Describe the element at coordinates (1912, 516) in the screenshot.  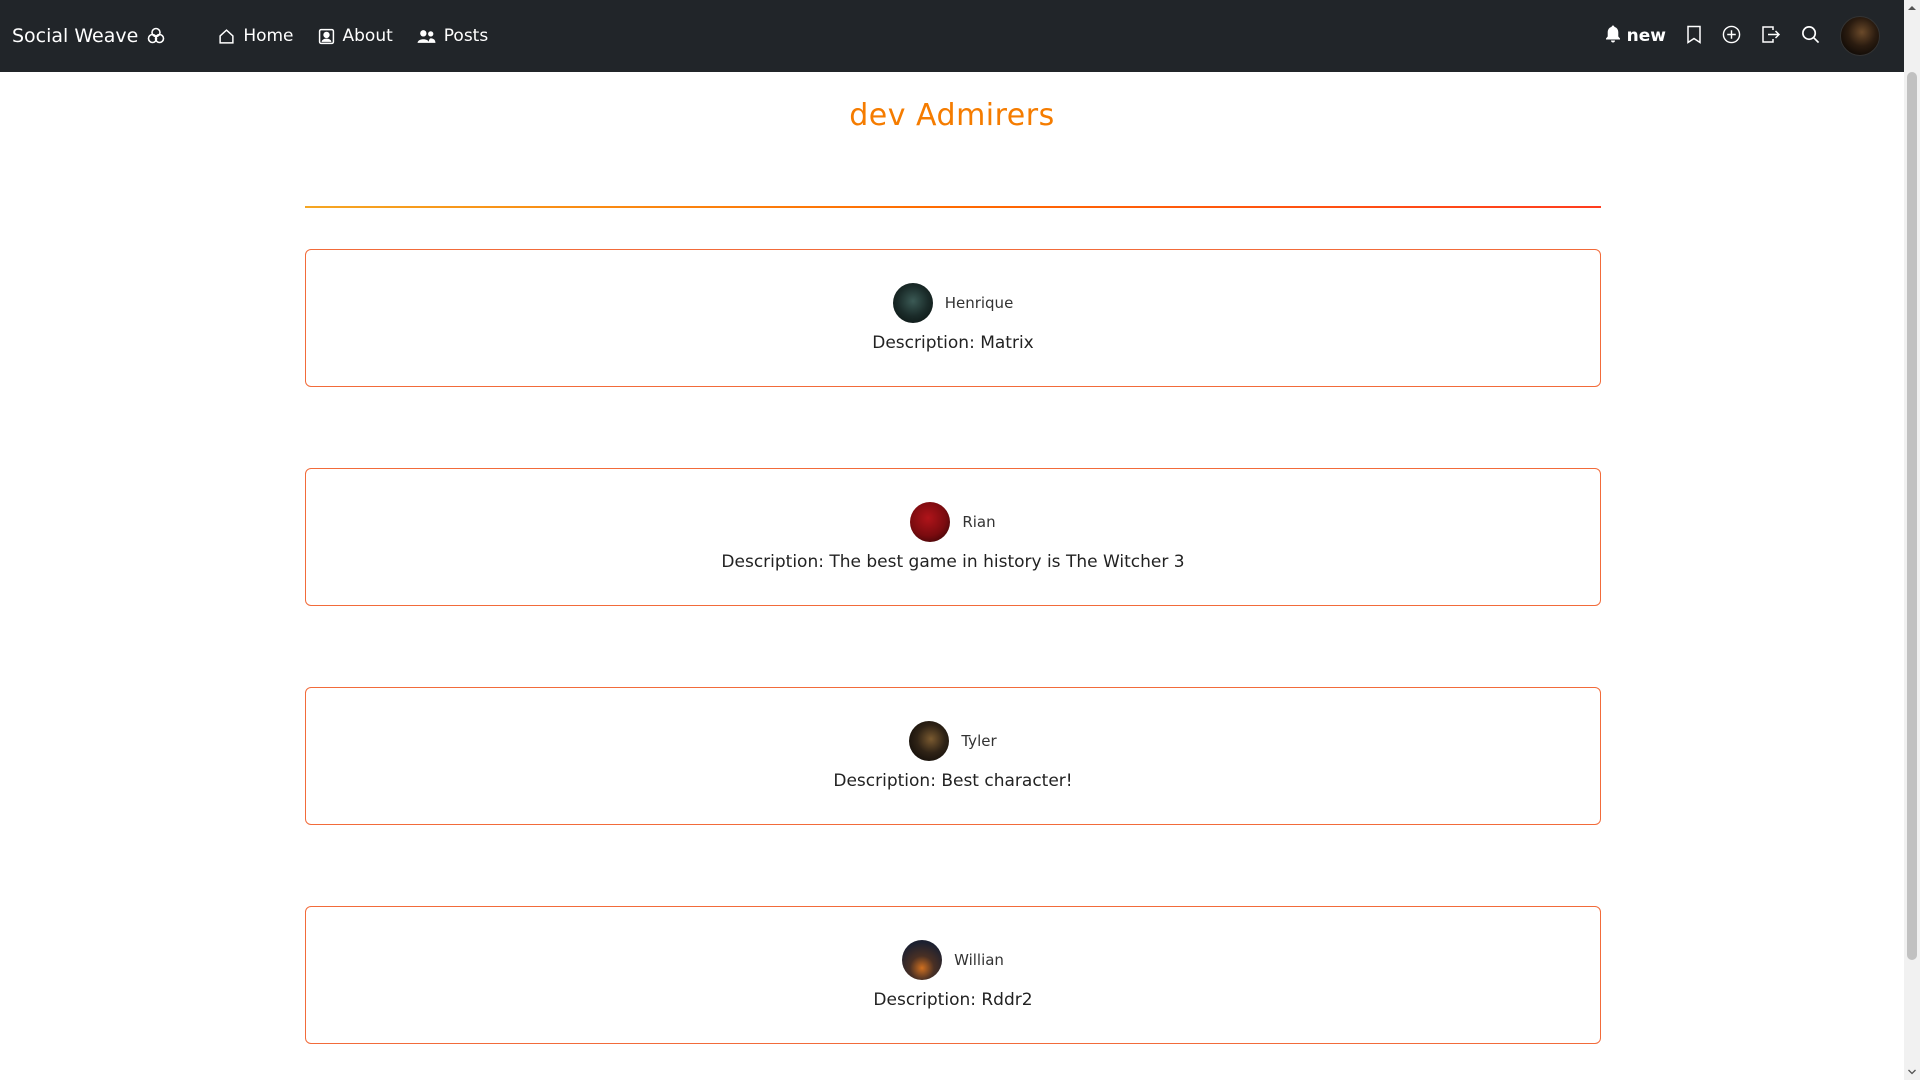
I see `scrollbar-thumb` at that location.